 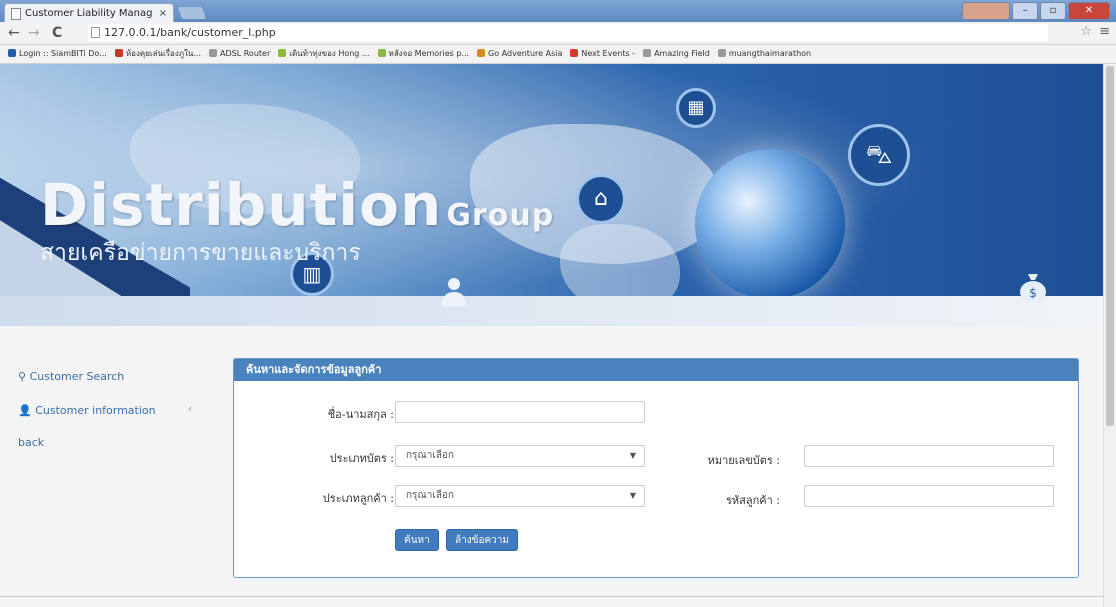 What do you see at coordinates (520, 412) in the screenshot?
I see `name-input` at bounding box center [520, 412].